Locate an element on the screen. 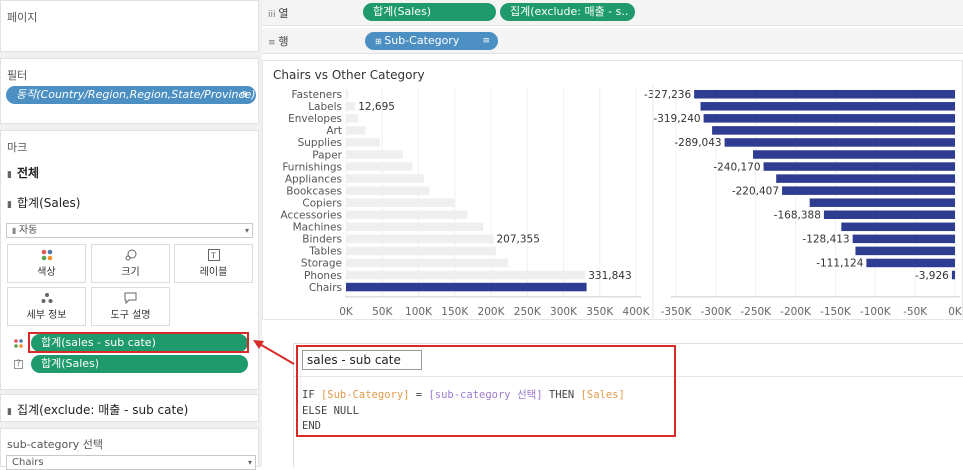  tick-label-left: 400K is located at coordinates (637, 312).